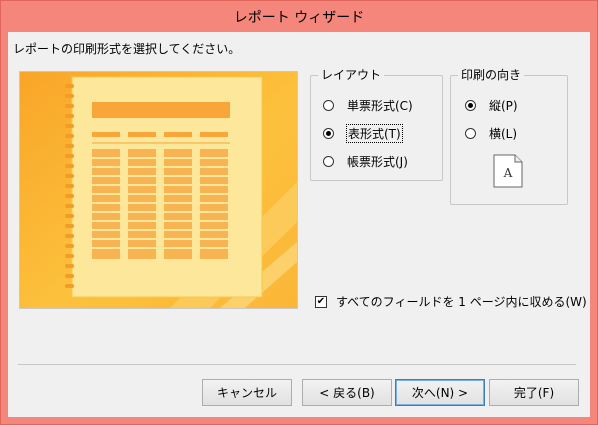 The width and height of the screenshot is (598, 425). I want to click on orientation-group-title: 印刷の向き, so click(491, 75).